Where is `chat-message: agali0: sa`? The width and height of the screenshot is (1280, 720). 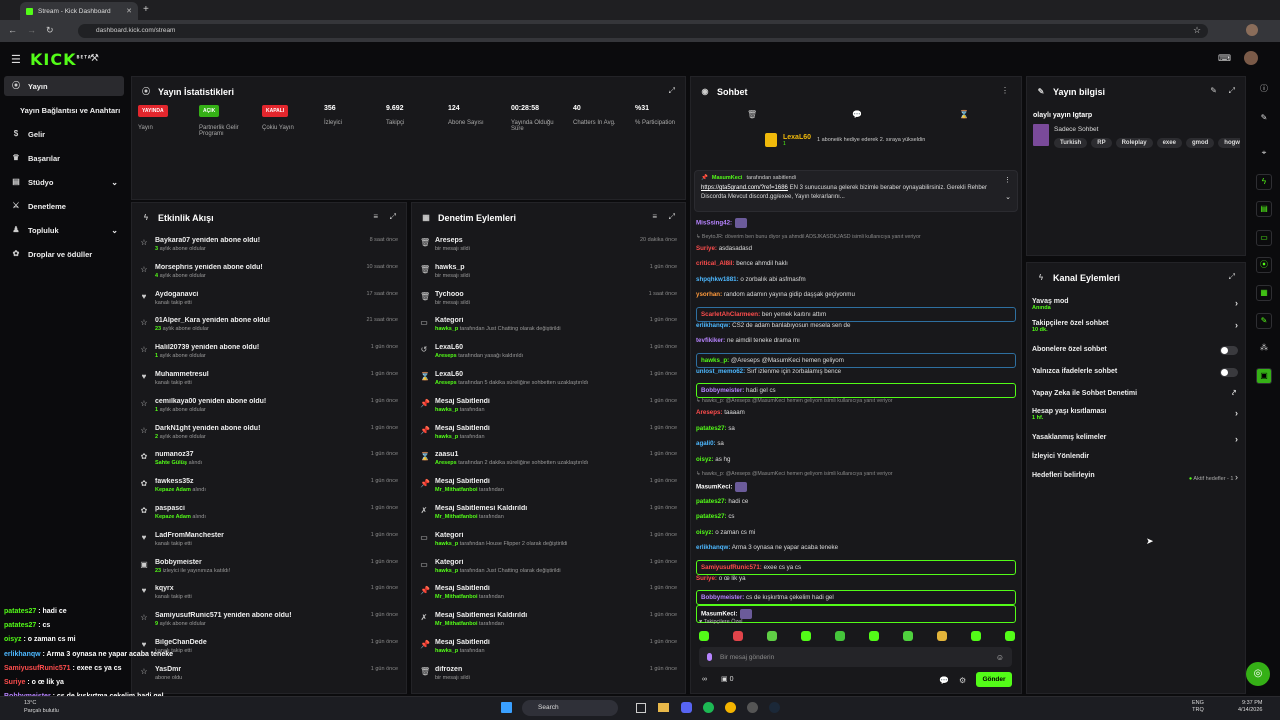
chat-message: agali0: sa is located at coordinates (856, 443).